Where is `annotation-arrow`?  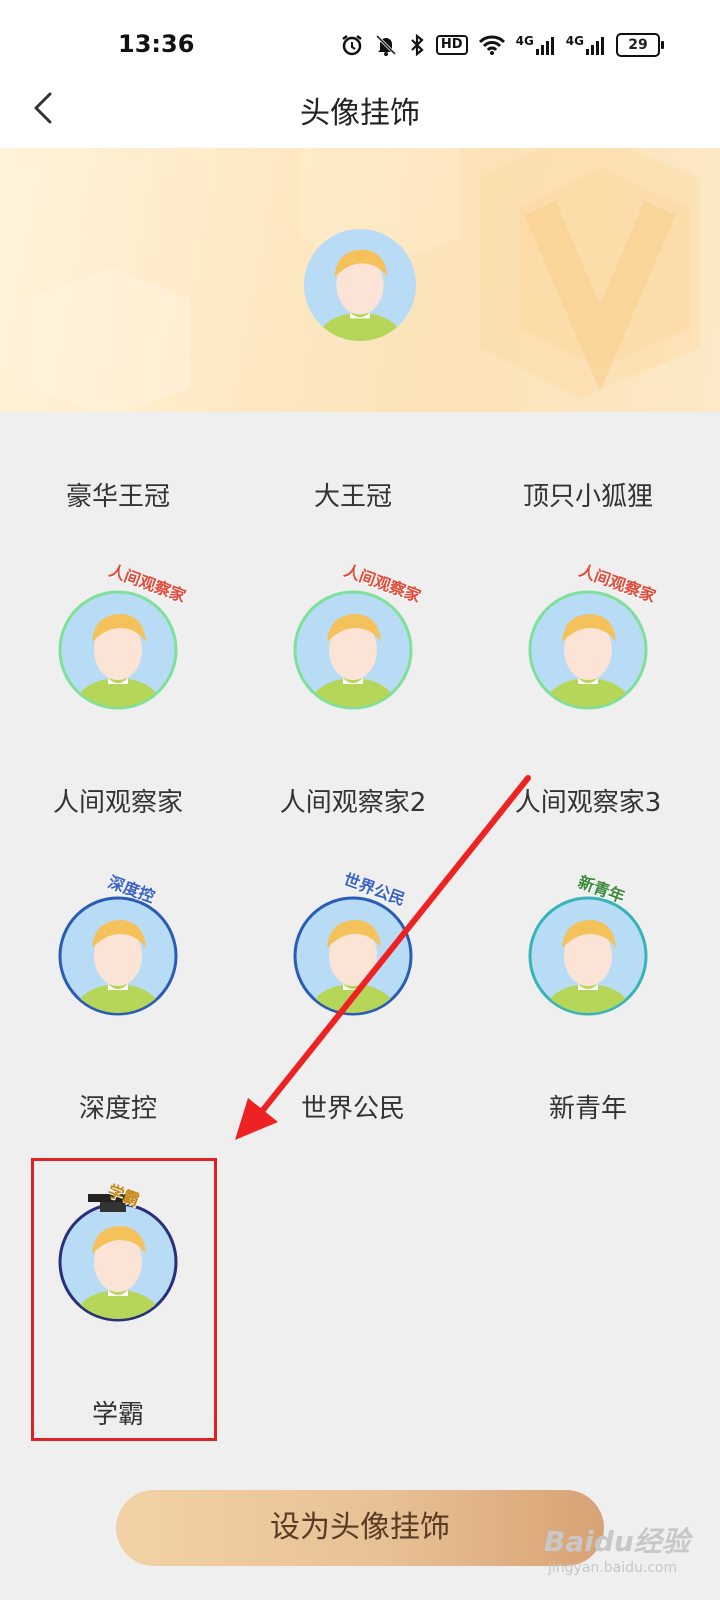
annotation-arrow is located at coordinates (383, 957).